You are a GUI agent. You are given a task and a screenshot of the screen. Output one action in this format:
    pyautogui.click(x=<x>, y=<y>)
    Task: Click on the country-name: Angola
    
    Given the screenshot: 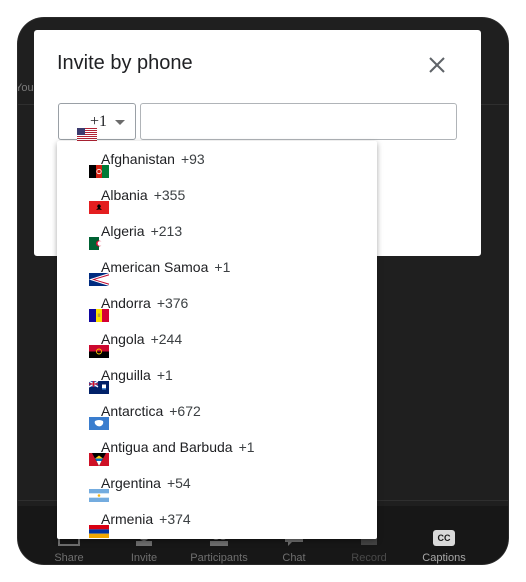 What is the action you would take?
    pyautogui.click(x=123, y=339)
    